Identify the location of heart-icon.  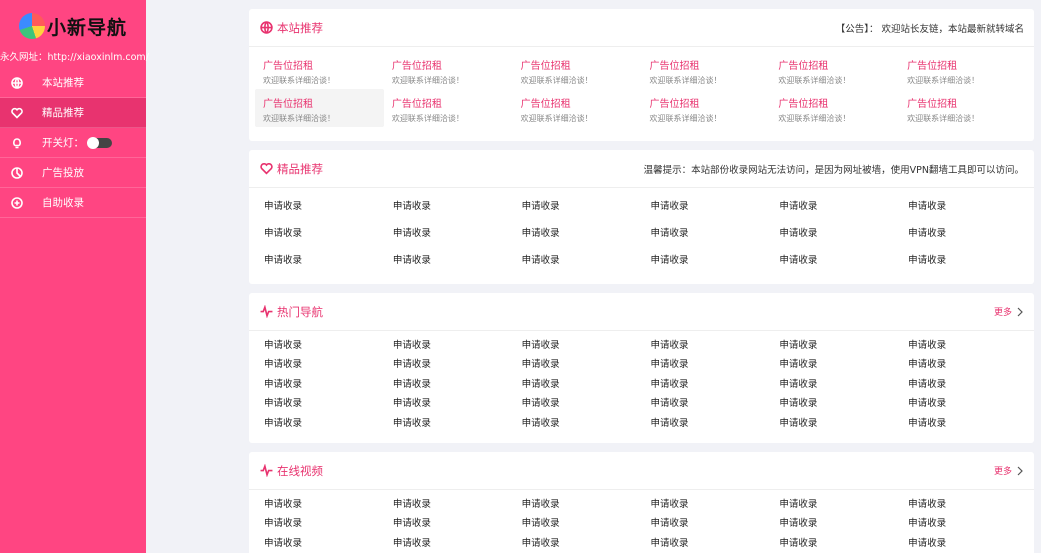
(17, 113).